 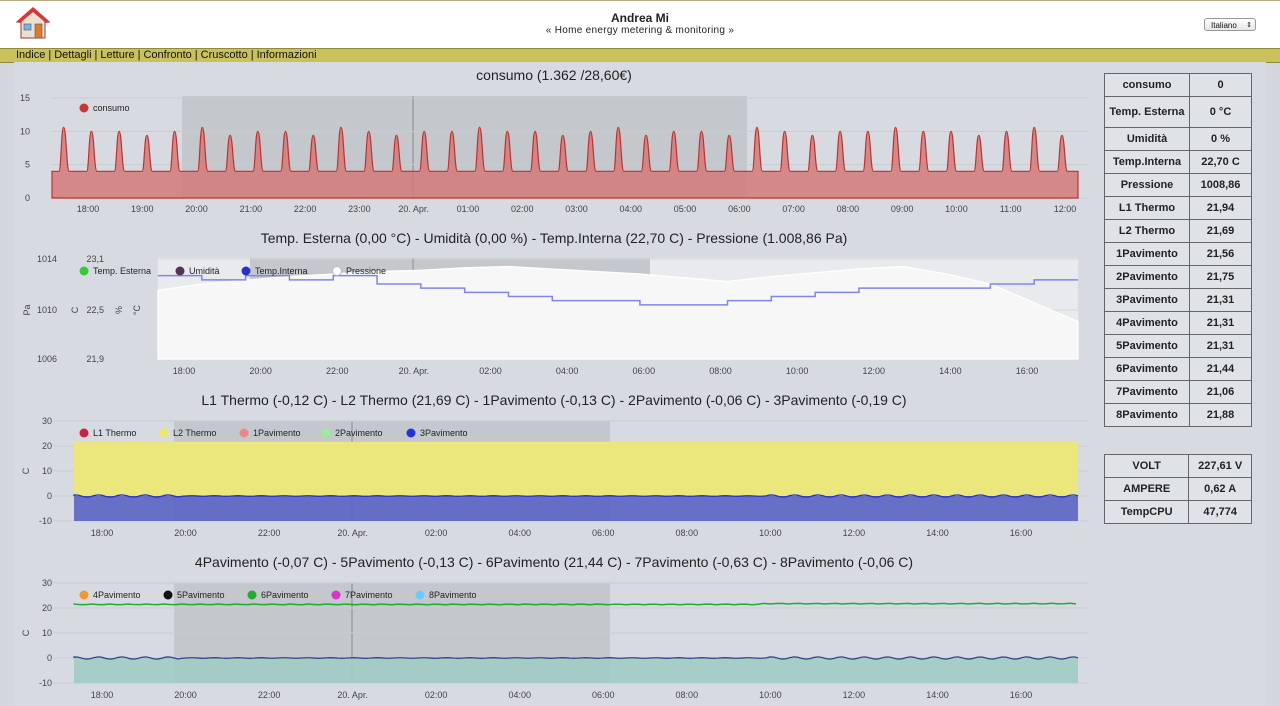 I want to click on sensor-row: Pressione 1008,86, so click(x=1177, y=185).